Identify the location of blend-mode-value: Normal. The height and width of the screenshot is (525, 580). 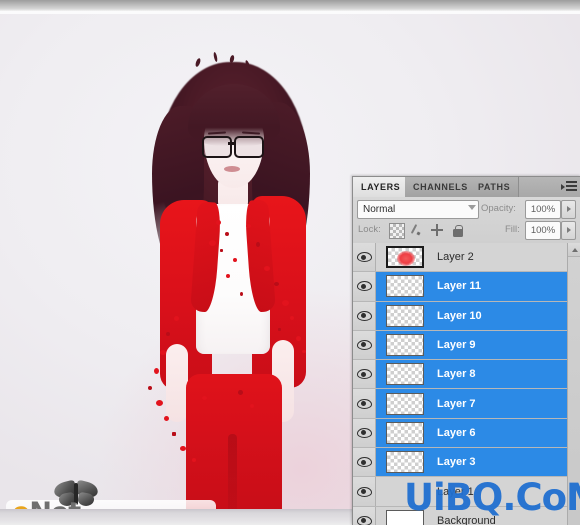
(379, 209).